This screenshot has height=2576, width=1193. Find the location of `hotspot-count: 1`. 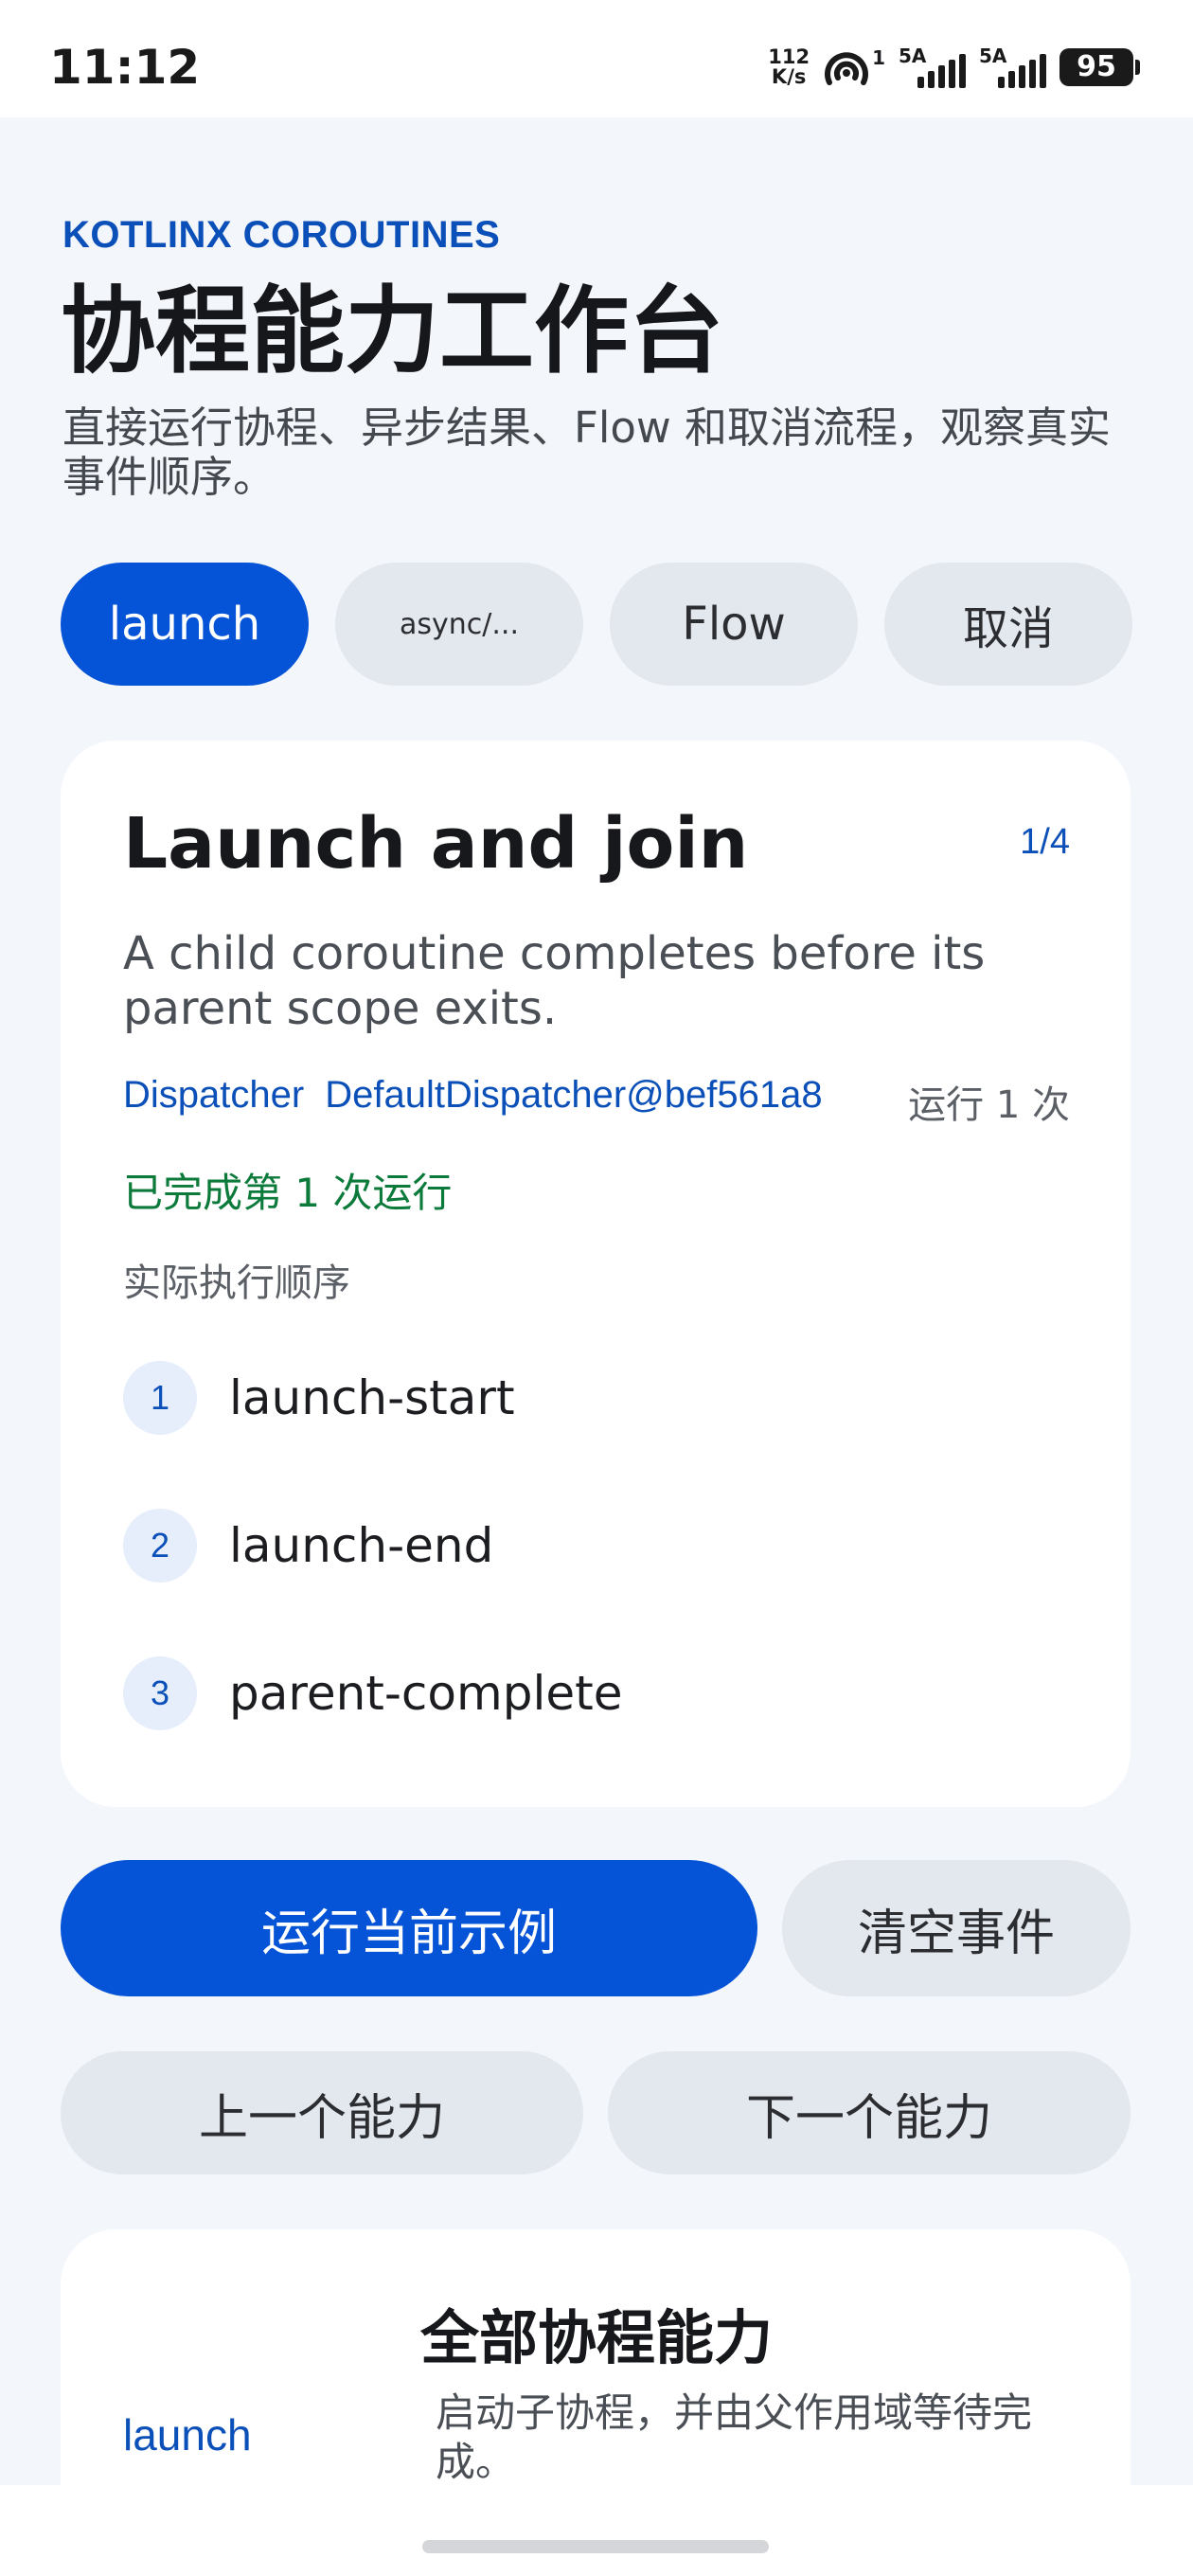

hotspot-count: 1 is located at coordinates (878, 57).